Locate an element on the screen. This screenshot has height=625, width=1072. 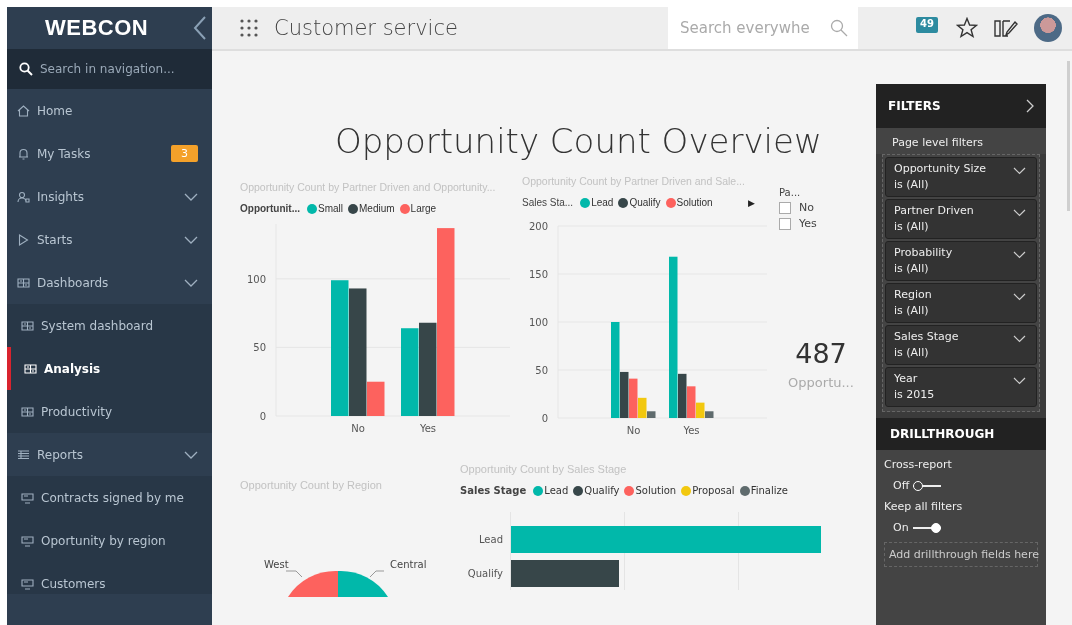
axis-tick-label: 200 is located at coordinates (538, 226).